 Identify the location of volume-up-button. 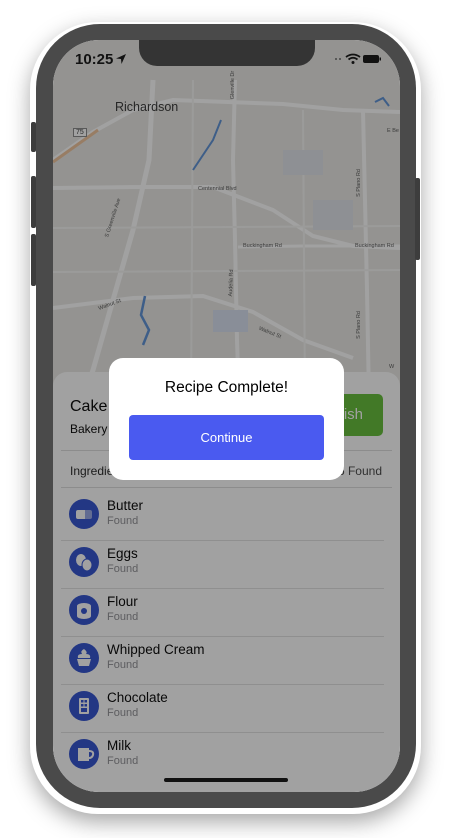
(33, 202).